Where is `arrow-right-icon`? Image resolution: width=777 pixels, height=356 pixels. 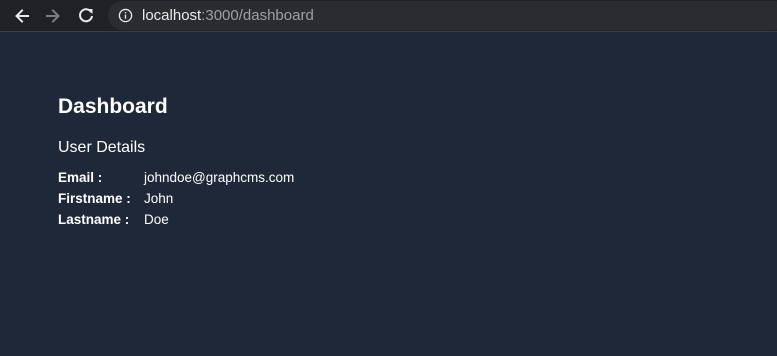
arrow-right-icon is located at coordinates (53, 16).